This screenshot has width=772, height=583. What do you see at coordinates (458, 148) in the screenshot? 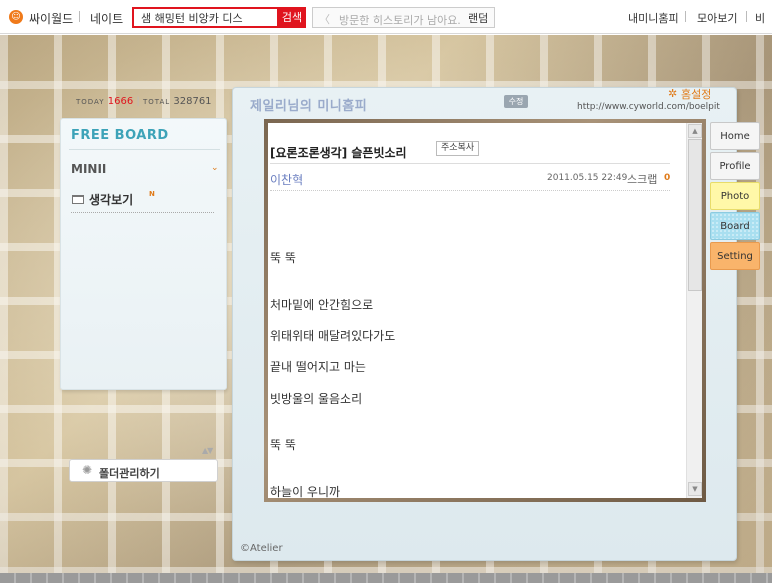
I see `copy-address-button: 주소복사` at bounding box center [458, 148].